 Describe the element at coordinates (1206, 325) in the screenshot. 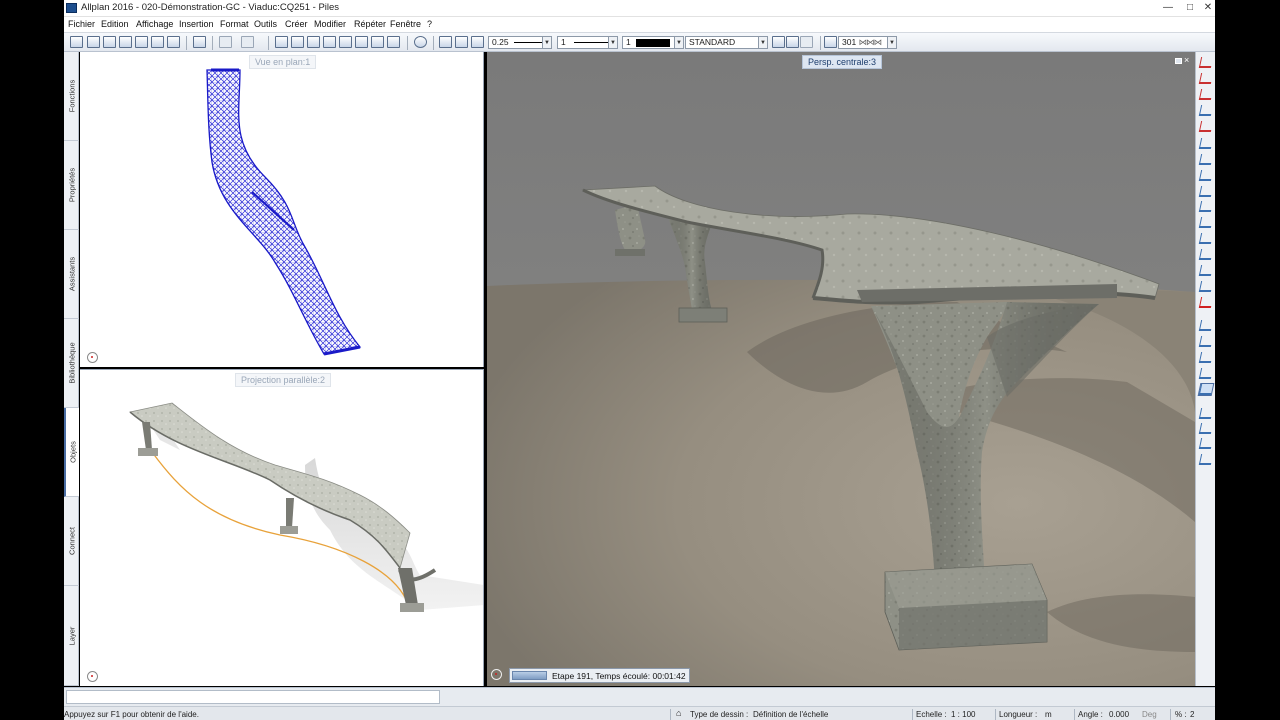

I see `pencil-2-icon` at that location.